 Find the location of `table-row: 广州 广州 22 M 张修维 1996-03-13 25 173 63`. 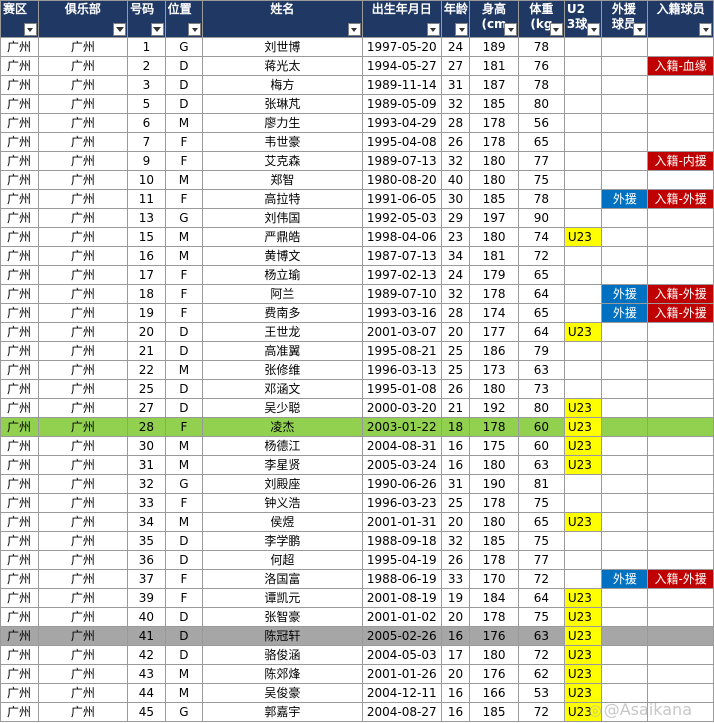

table-row: 广州 广州 22 M 张修维 1996-03-13 25 173 63 is located at coordinates (357, 370).